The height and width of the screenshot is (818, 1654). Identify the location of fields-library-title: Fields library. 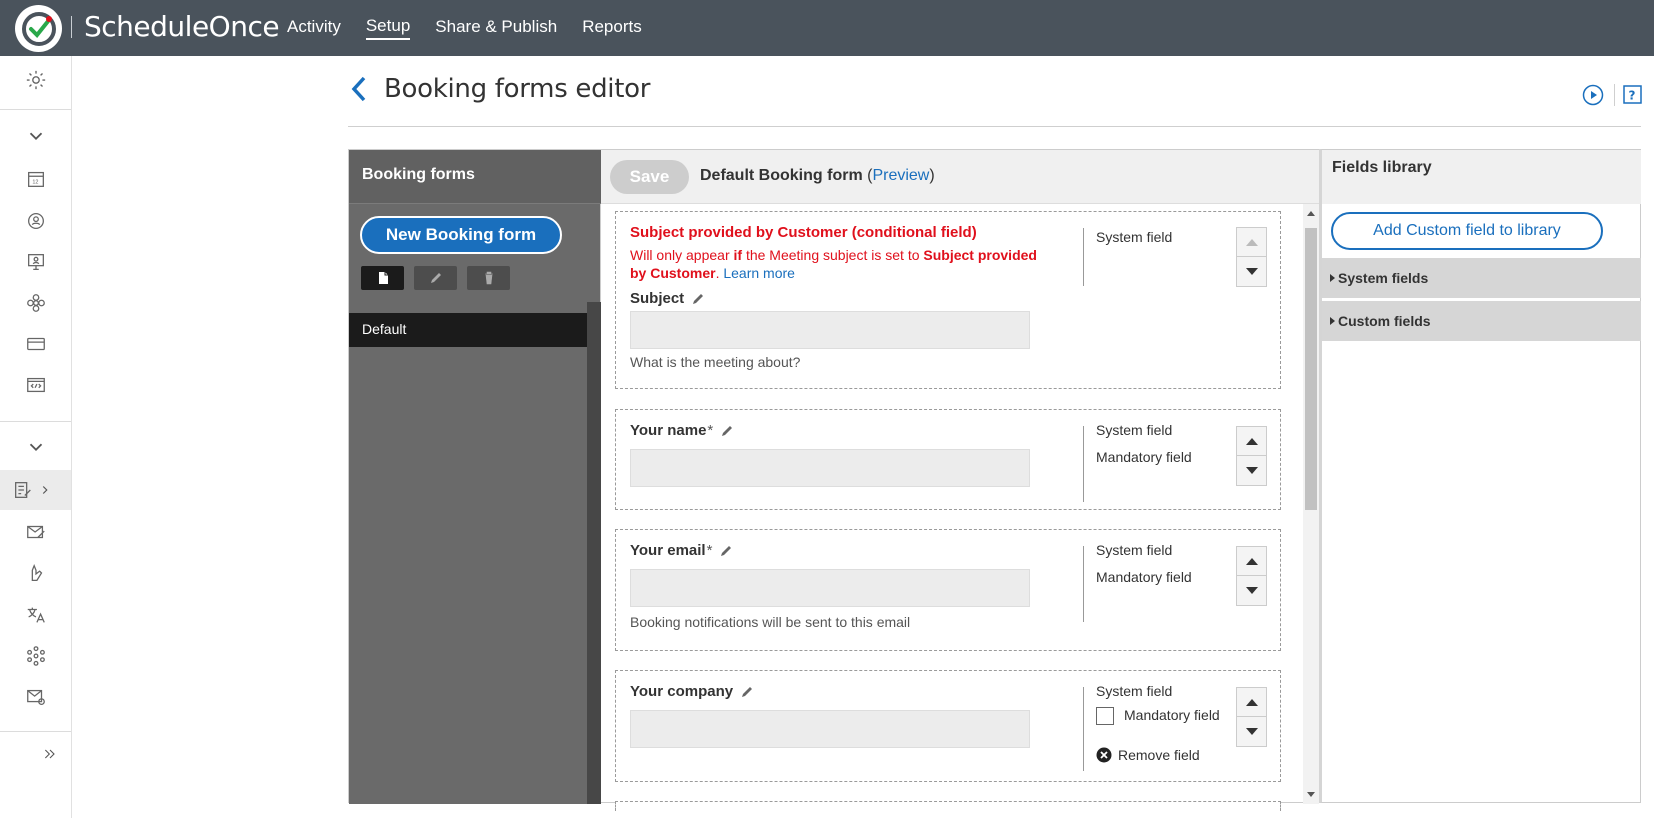
(1481, 177).